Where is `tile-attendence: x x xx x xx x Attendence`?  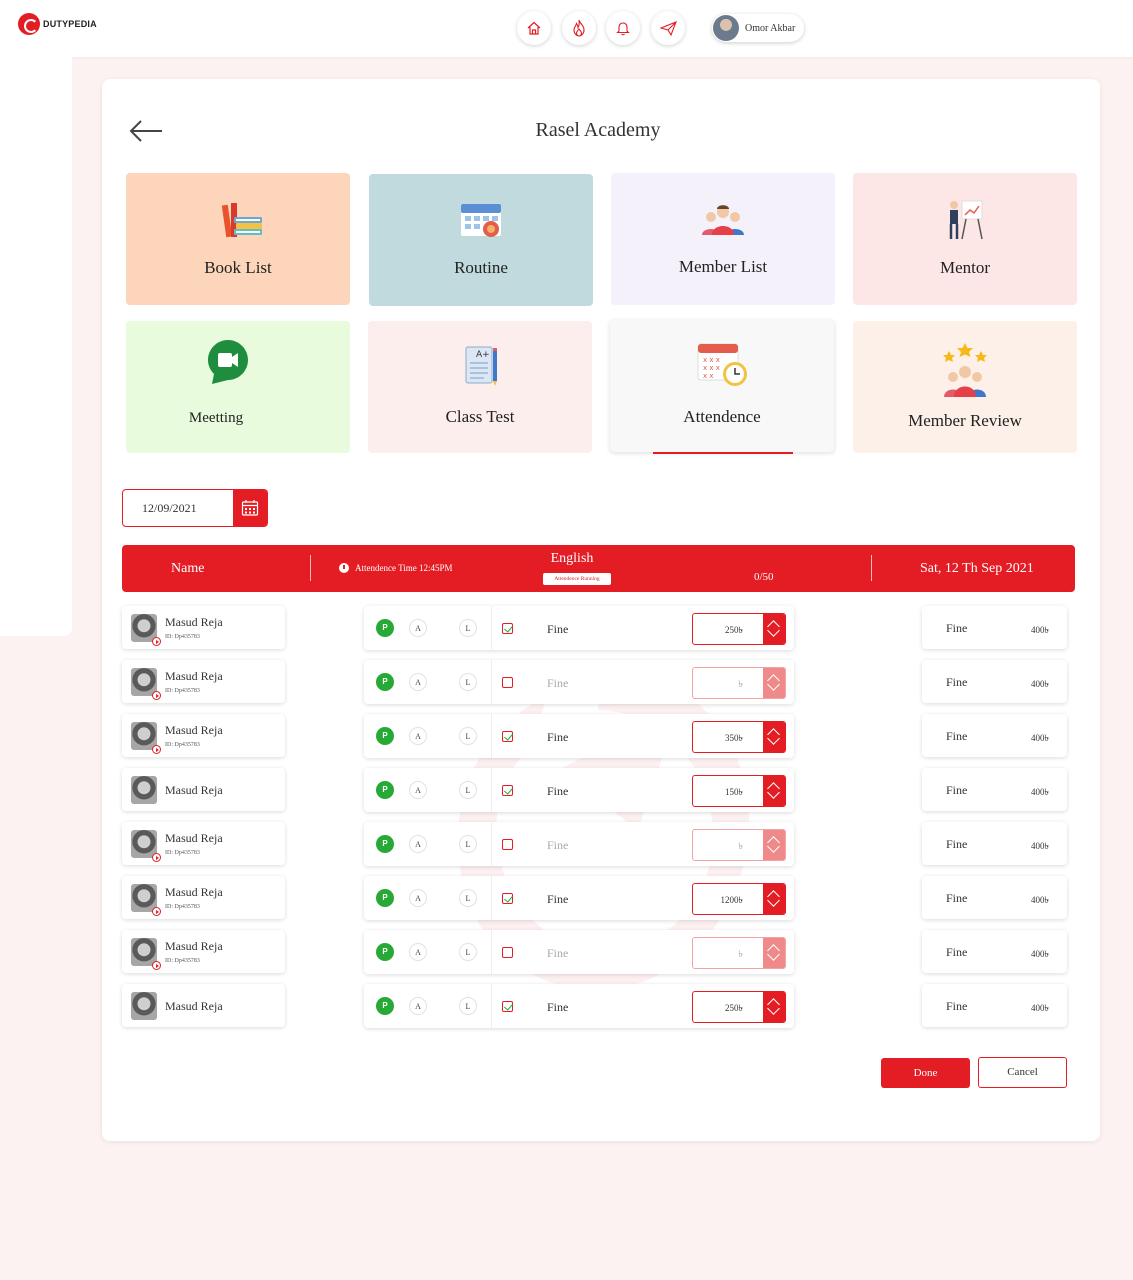
tile-attendence: x x xx x xx x Attendence is located at coordinates (722, 387).